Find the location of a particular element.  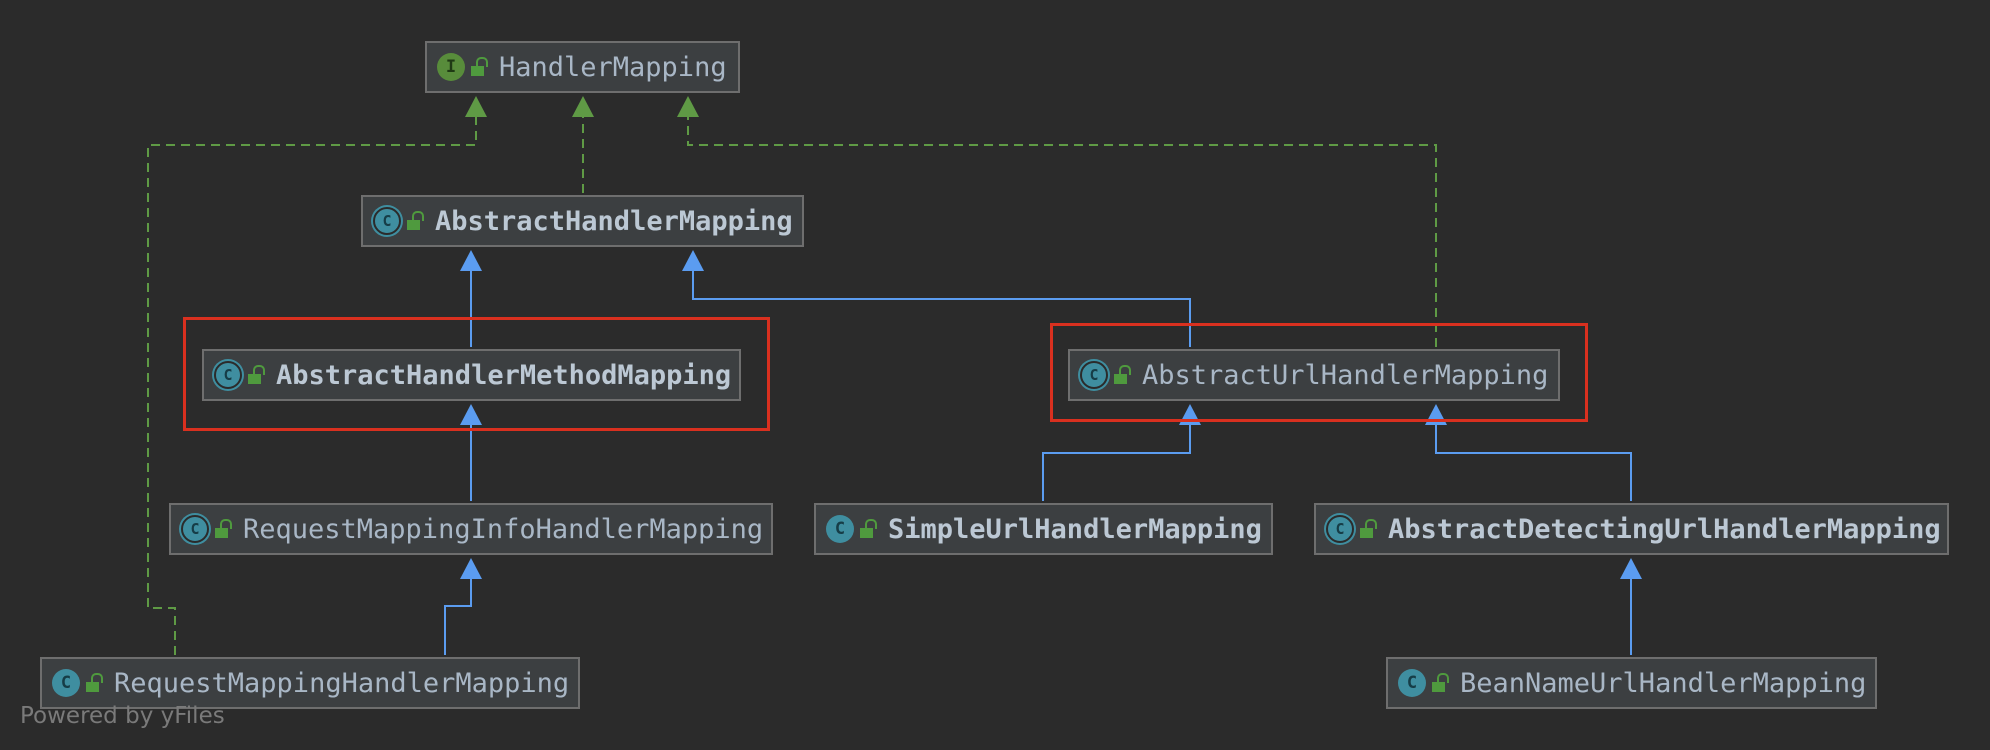

node-label: HandlerMapping is located at coordinates (613, 67).